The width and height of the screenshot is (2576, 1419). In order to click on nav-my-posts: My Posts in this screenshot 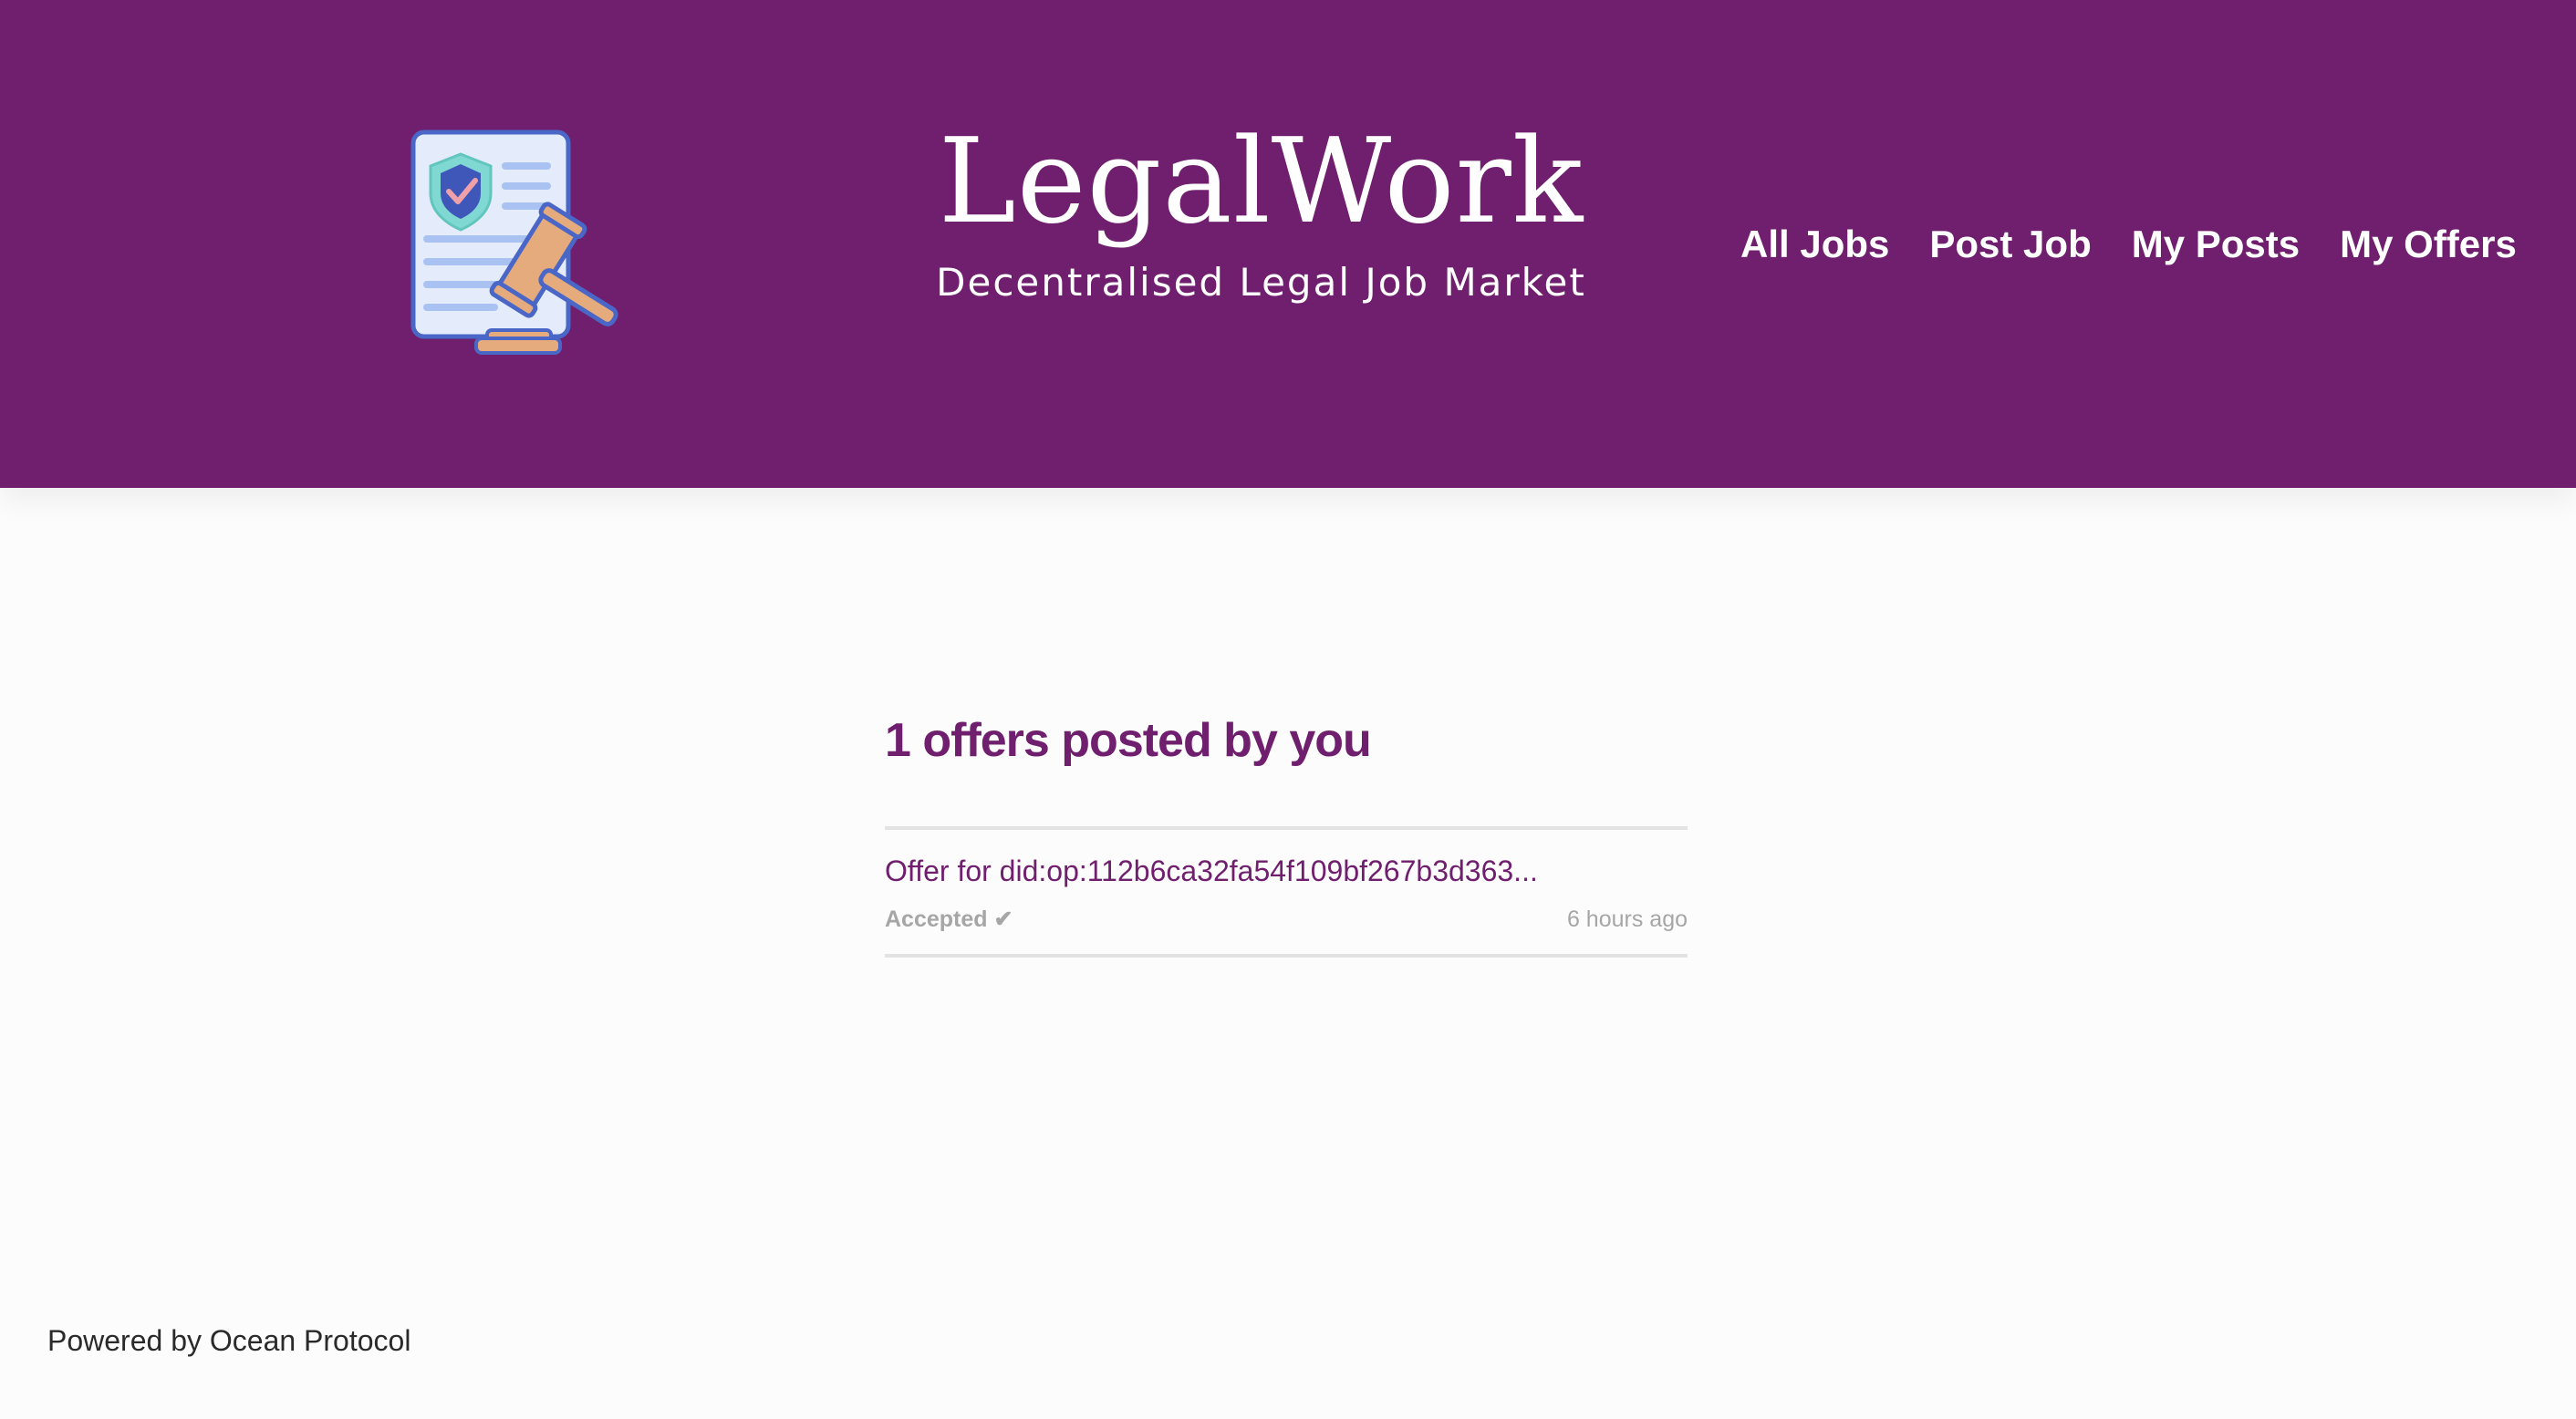, I will do `click(2216, 244)`.